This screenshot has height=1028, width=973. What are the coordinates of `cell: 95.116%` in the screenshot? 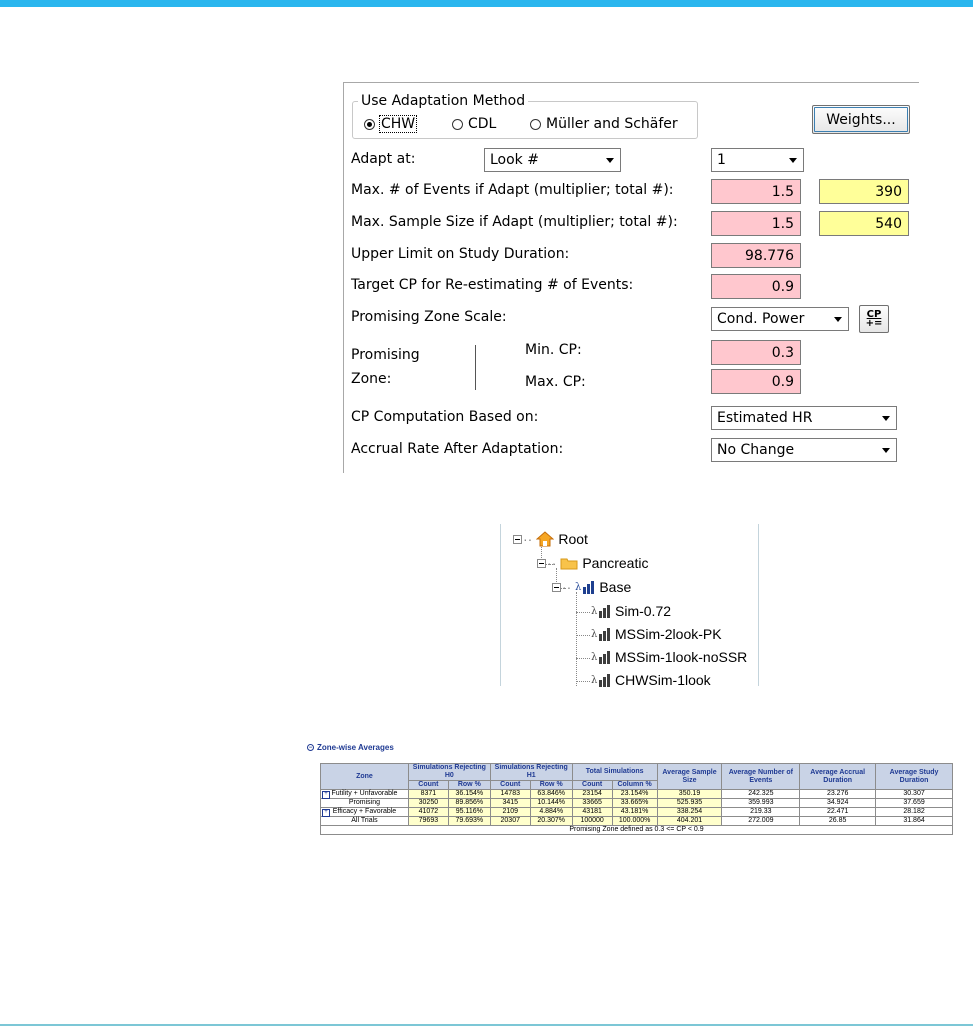 It's located at (469, 812).